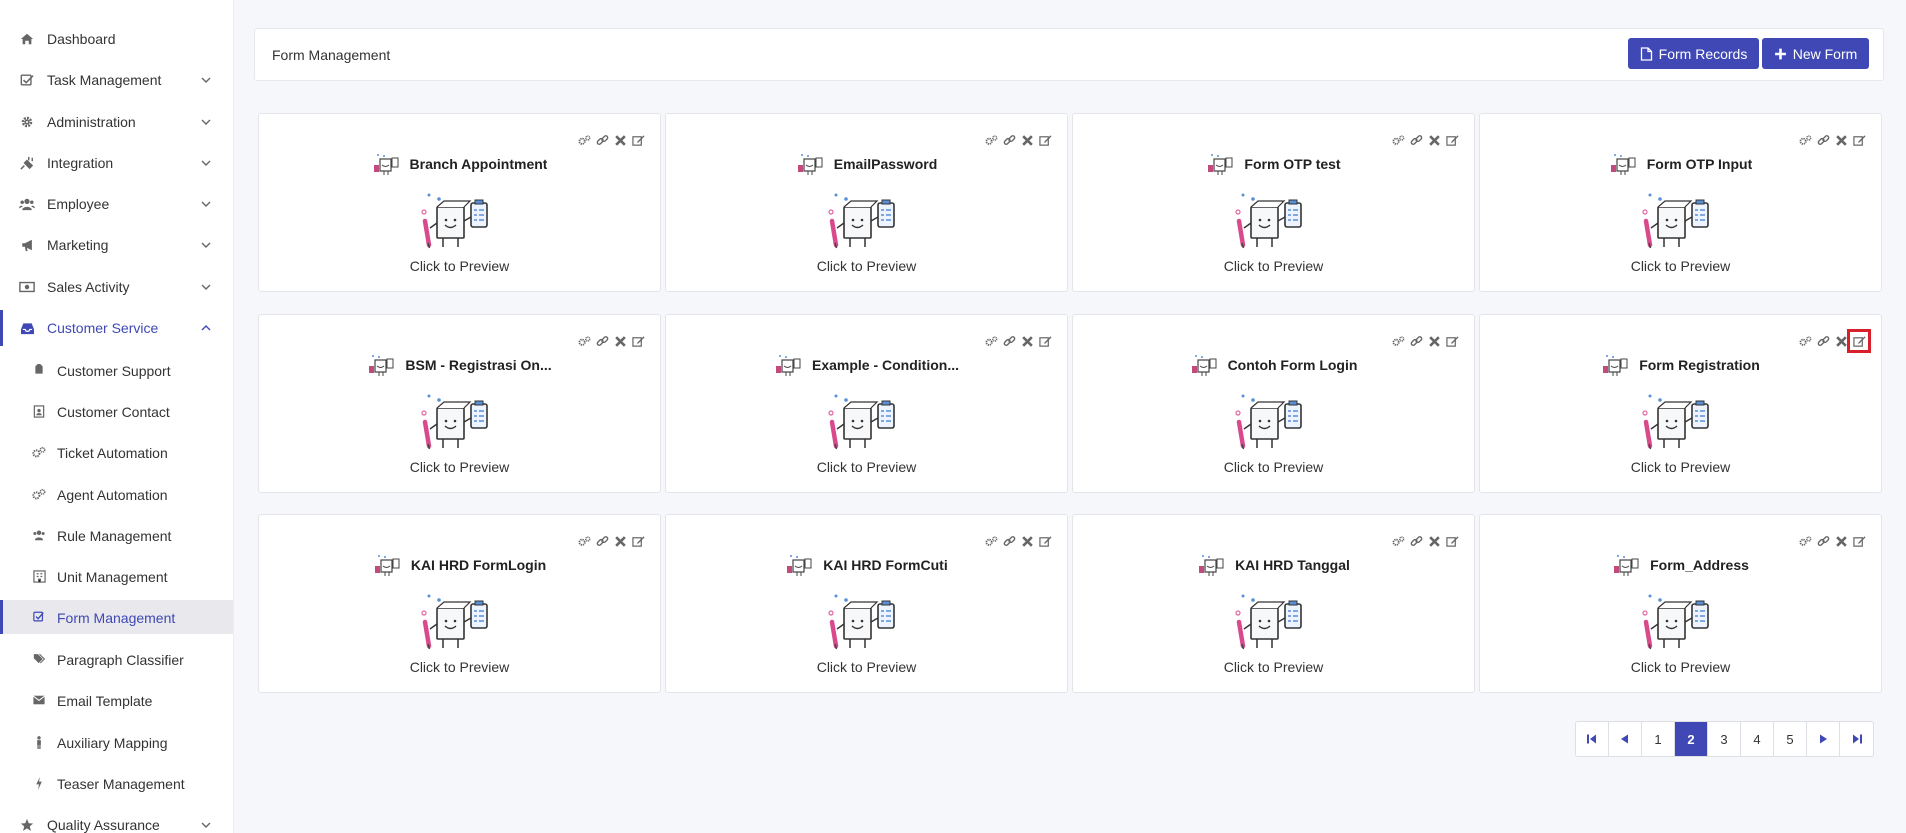 The height and width of the screenshot is (833, 1906). Describe the element at coordinates (1693, 53) in the screenshot. I see `form-records-button: Form Records` at that location.